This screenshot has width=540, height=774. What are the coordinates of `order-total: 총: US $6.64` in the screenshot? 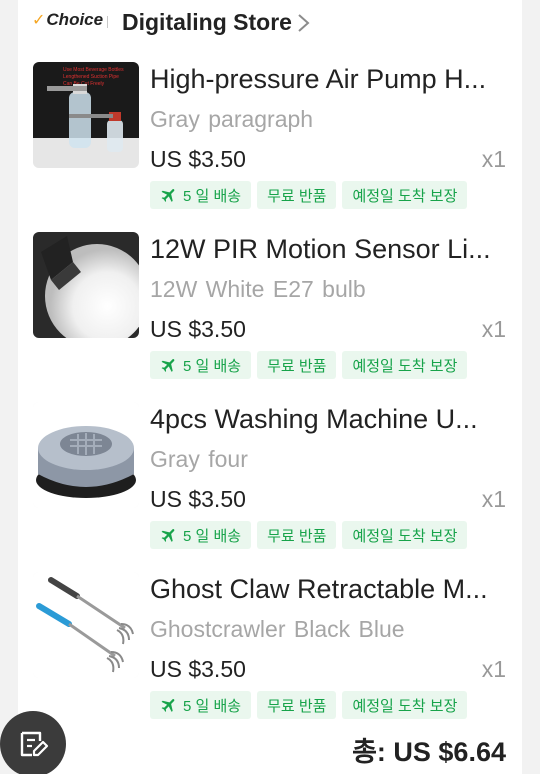 It's located at (429, 752).